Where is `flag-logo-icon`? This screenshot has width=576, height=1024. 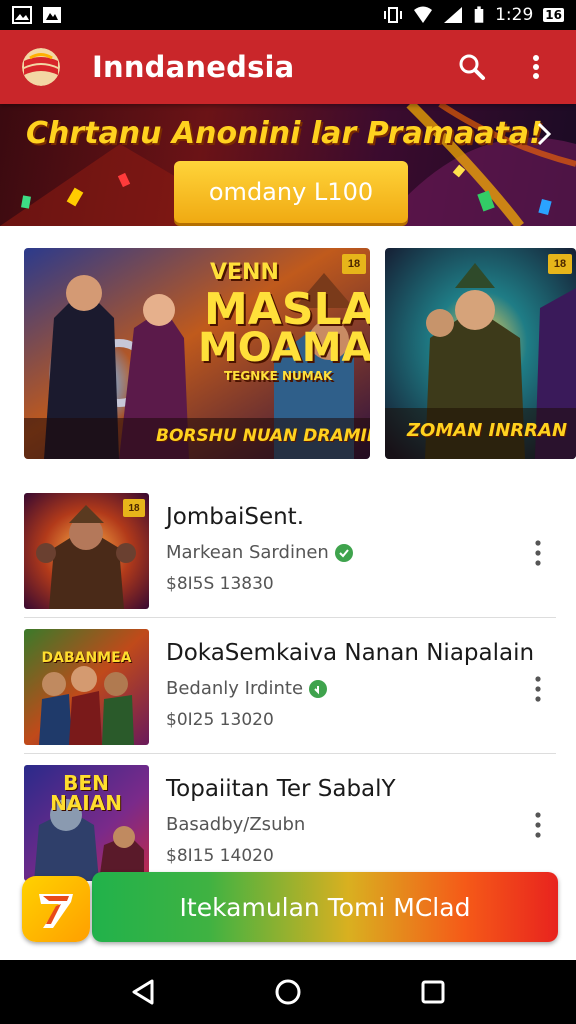 flag-logo-icon is located at coordinates (41, 67).